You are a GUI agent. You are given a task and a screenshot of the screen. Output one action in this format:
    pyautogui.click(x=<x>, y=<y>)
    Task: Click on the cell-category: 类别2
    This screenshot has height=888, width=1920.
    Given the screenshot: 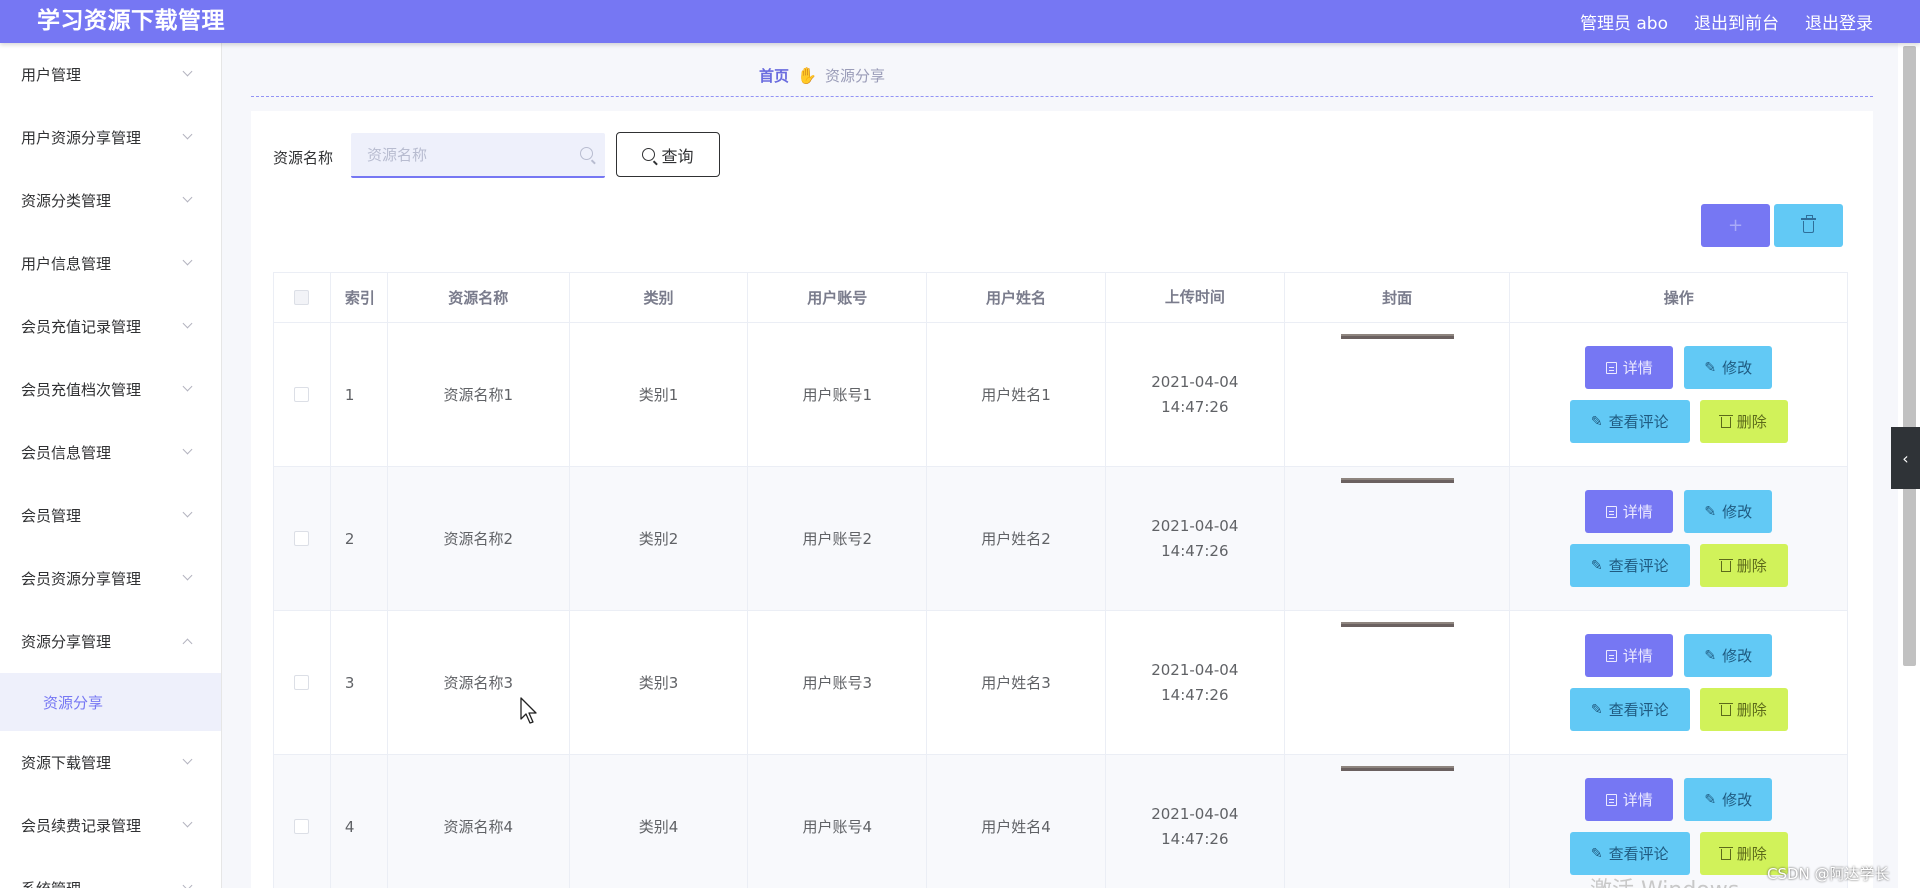 What is the action you would take?
    pyautogui.click(x=659, y=538)
    